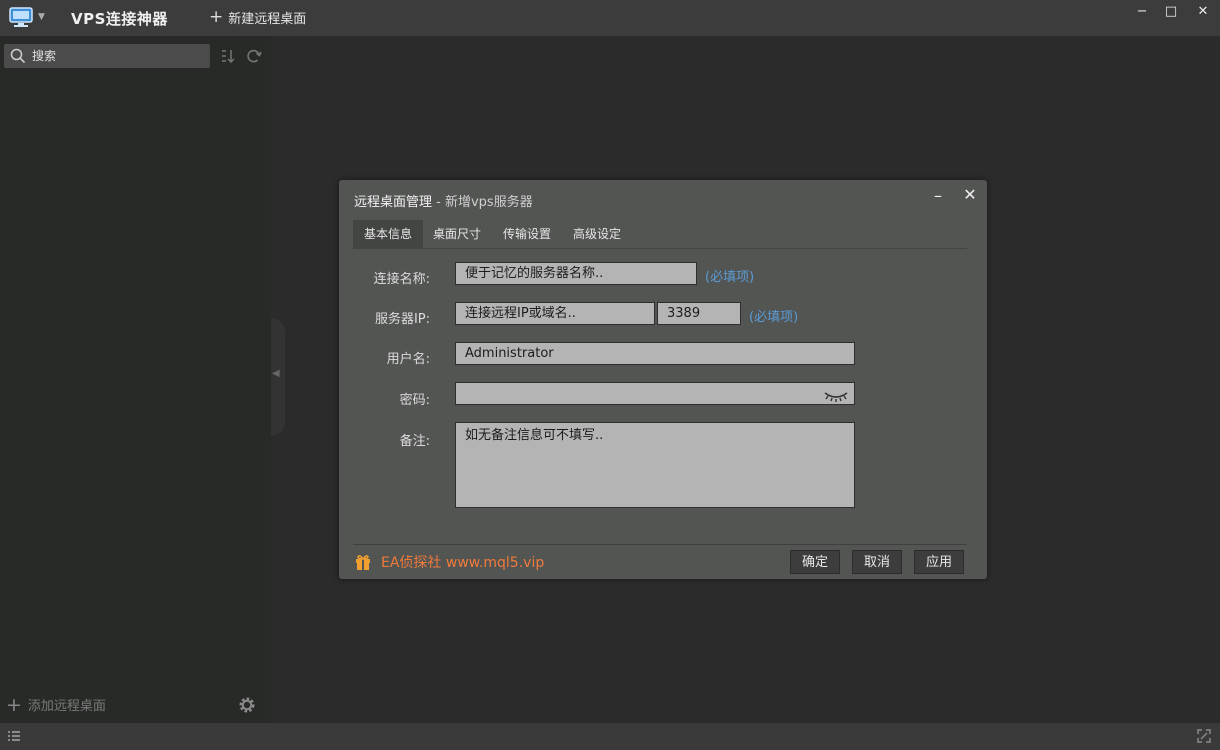 The height and width of the screenshot is (750, 1220). Describe the element at coordinates (14, 736) in the screenshot. I see `list-icon` at that location.